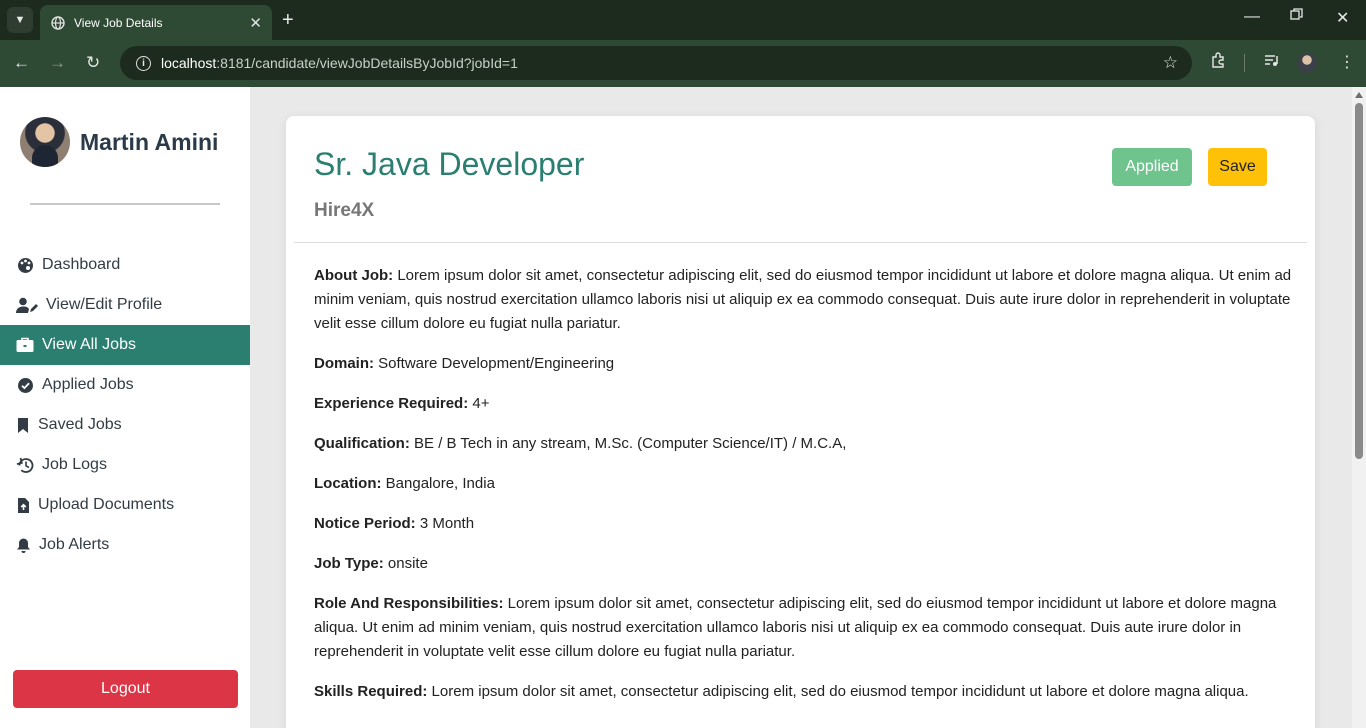  I want to click on bell-icon, so click(23, 545).